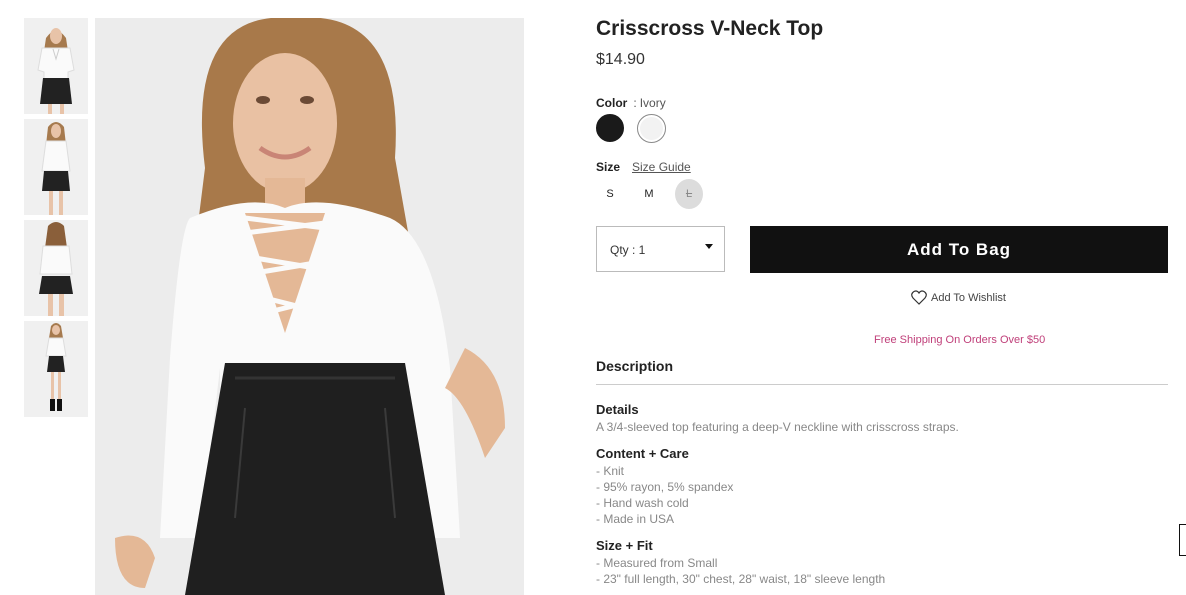 Image resolution: width=1186 pixels, height=595 pixels. Describe the element at coordinates (56, 268) in the screenshot. I see `thumbnail-back` at that location.